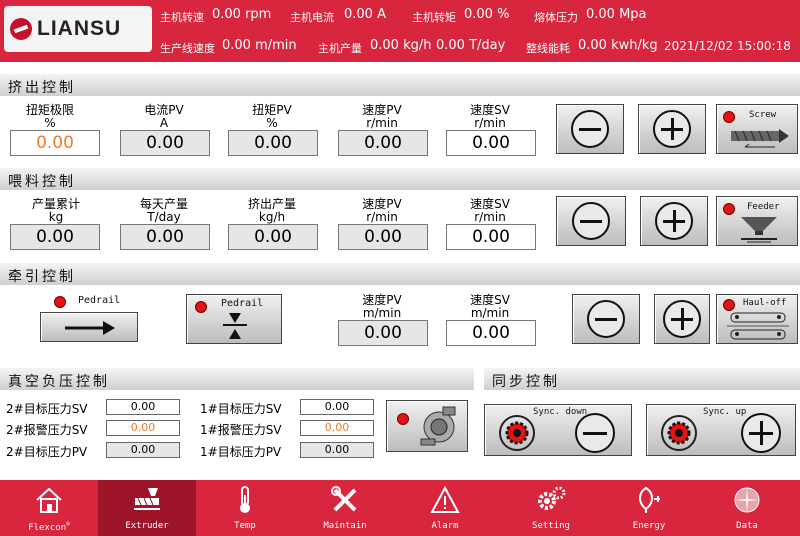  I want to click on hauloff-decrease-button, so click(606, 319).